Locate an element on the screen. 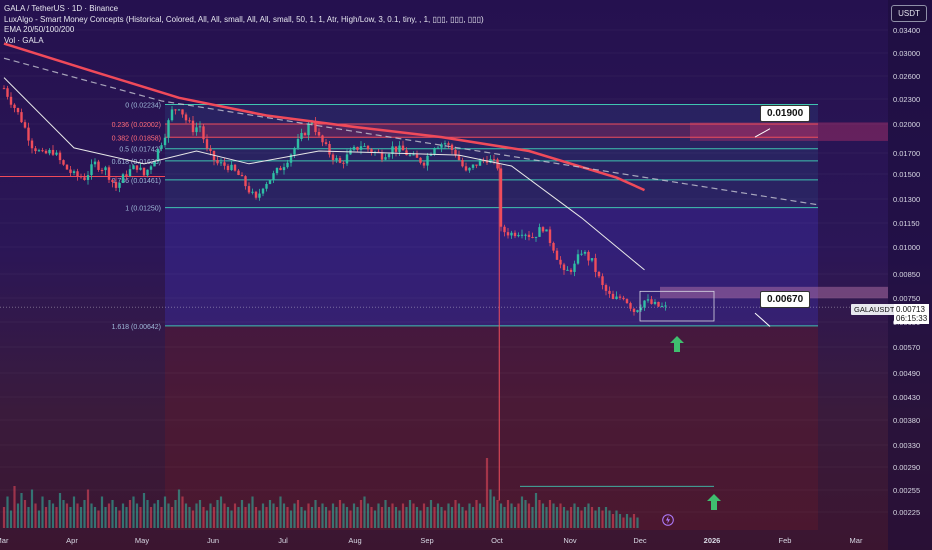 This screenshot has width=932, height=550. y-tick-label: 0.01700 is located at coordinates (906, 153).